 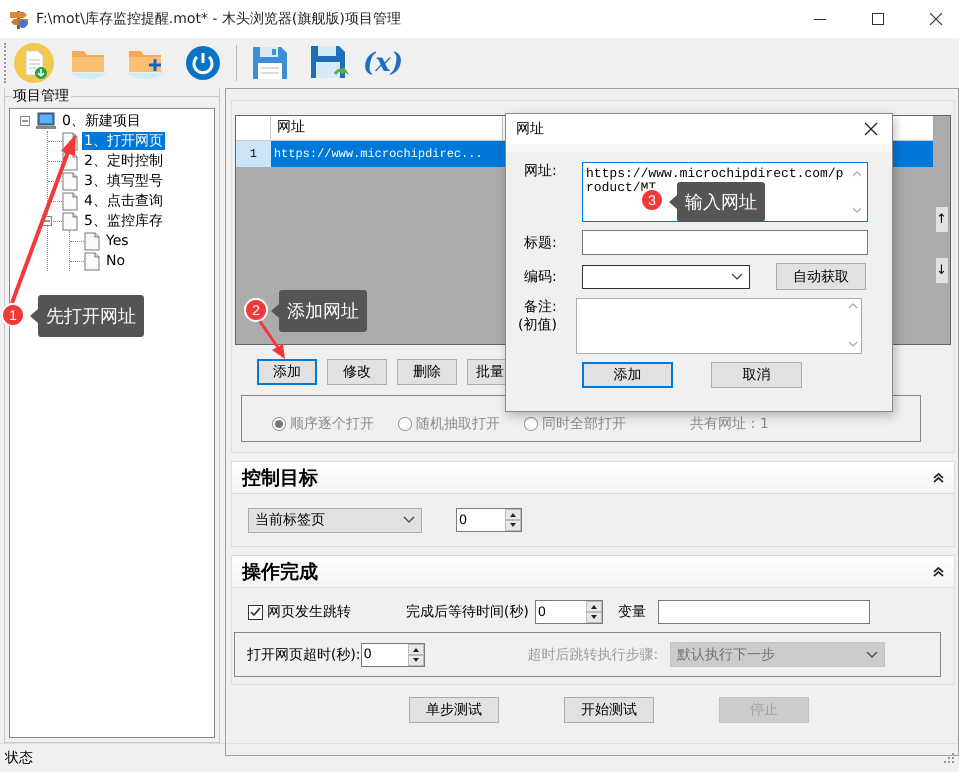 What do you see at coordinates (286, 372) in the screenshot?
I see `action-button: 添加` at bounding box center [286, 372].